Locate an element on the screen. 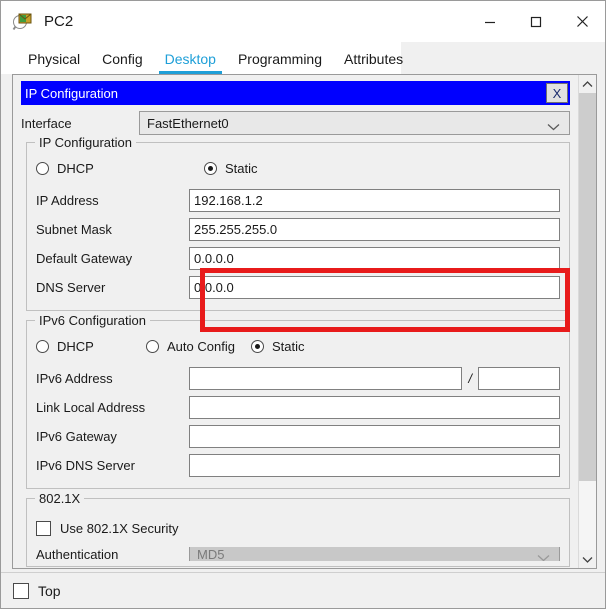 This screenshot has height=609, width=606. ipv4-mode-row: DHCP Static is located at coordinates (298, 168).